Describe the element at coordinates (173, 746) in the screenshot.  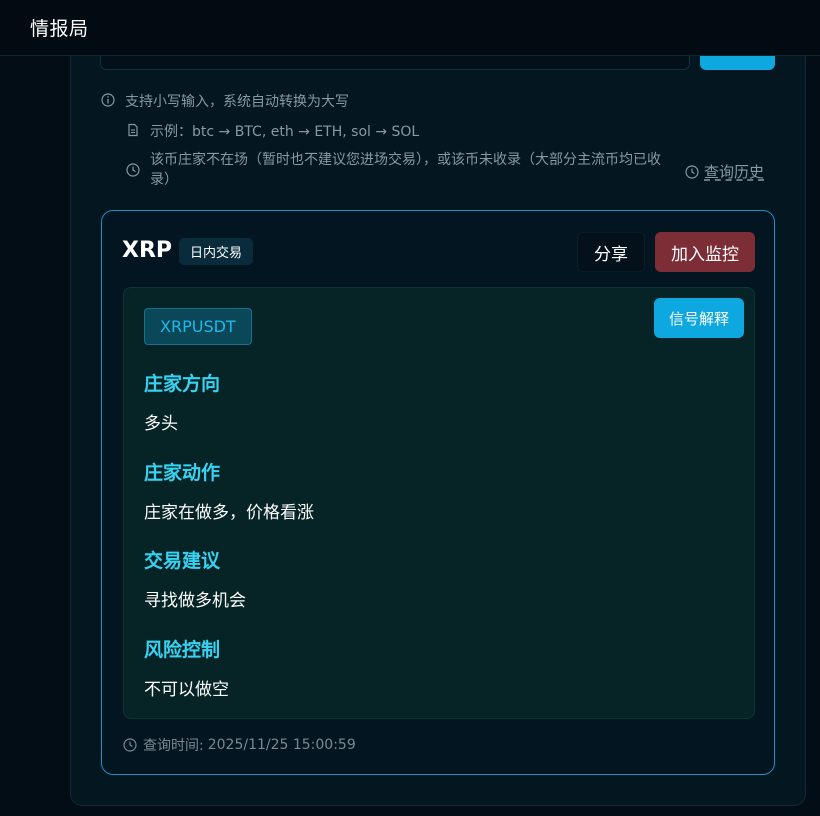
I see `query-time-label: 查询时间:` at that location.